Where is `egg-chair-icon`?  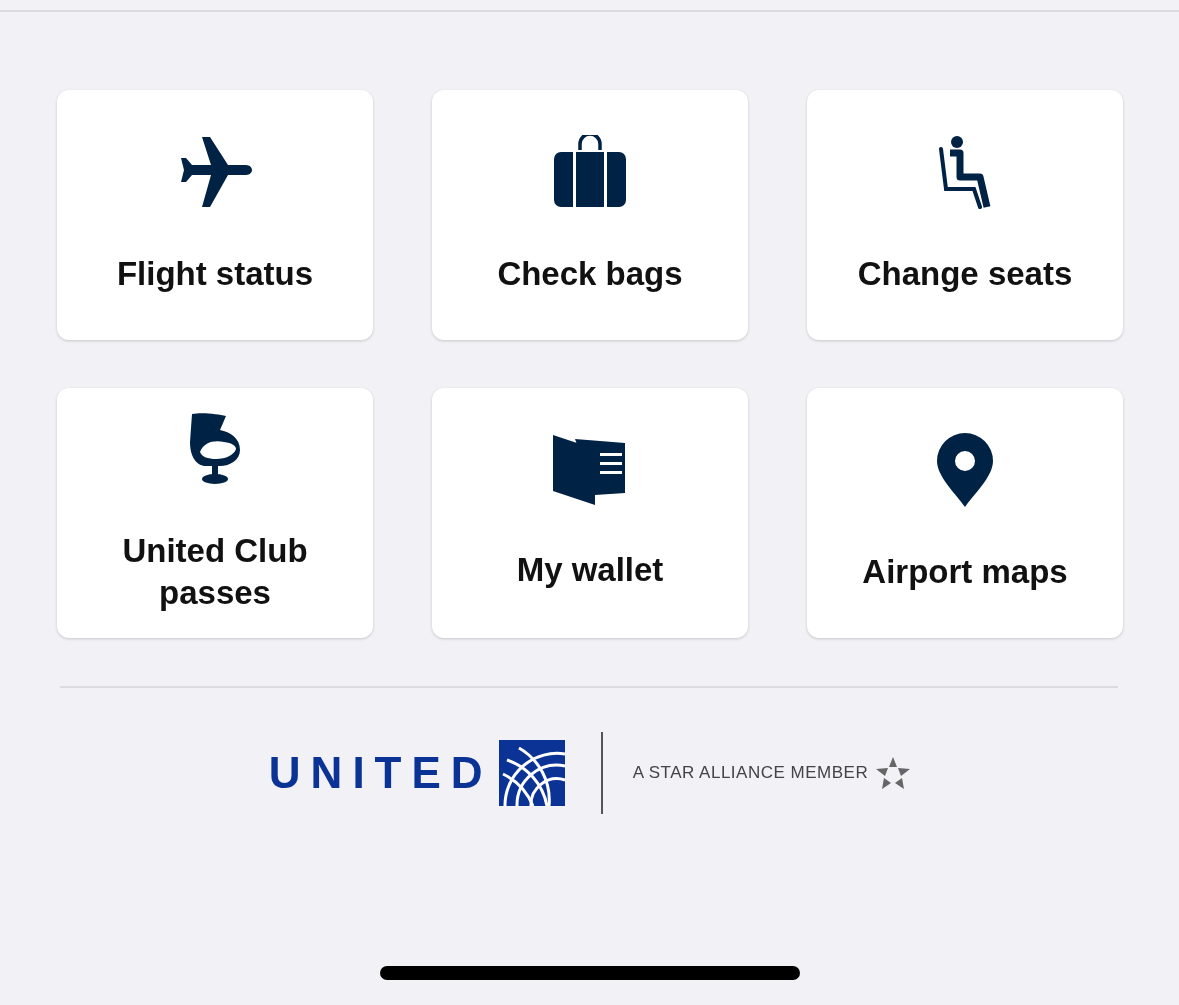
egg-chair-icon is located at coordinates (215, 449).